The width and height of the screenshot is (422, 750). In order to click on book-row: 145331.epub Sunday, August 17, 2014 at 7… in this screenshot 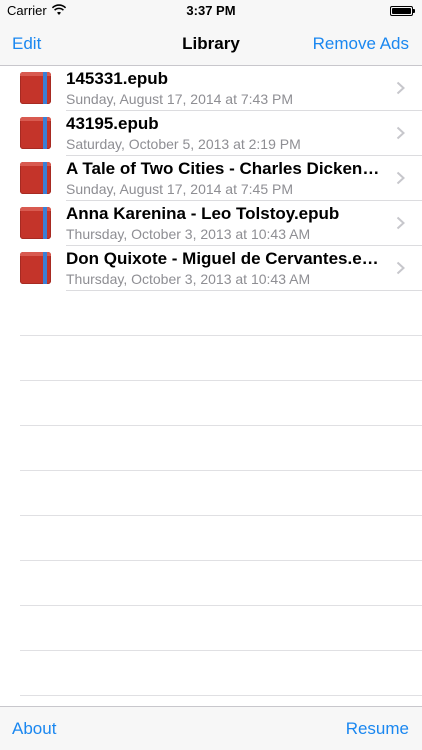, I will do `click(211, 88)`.